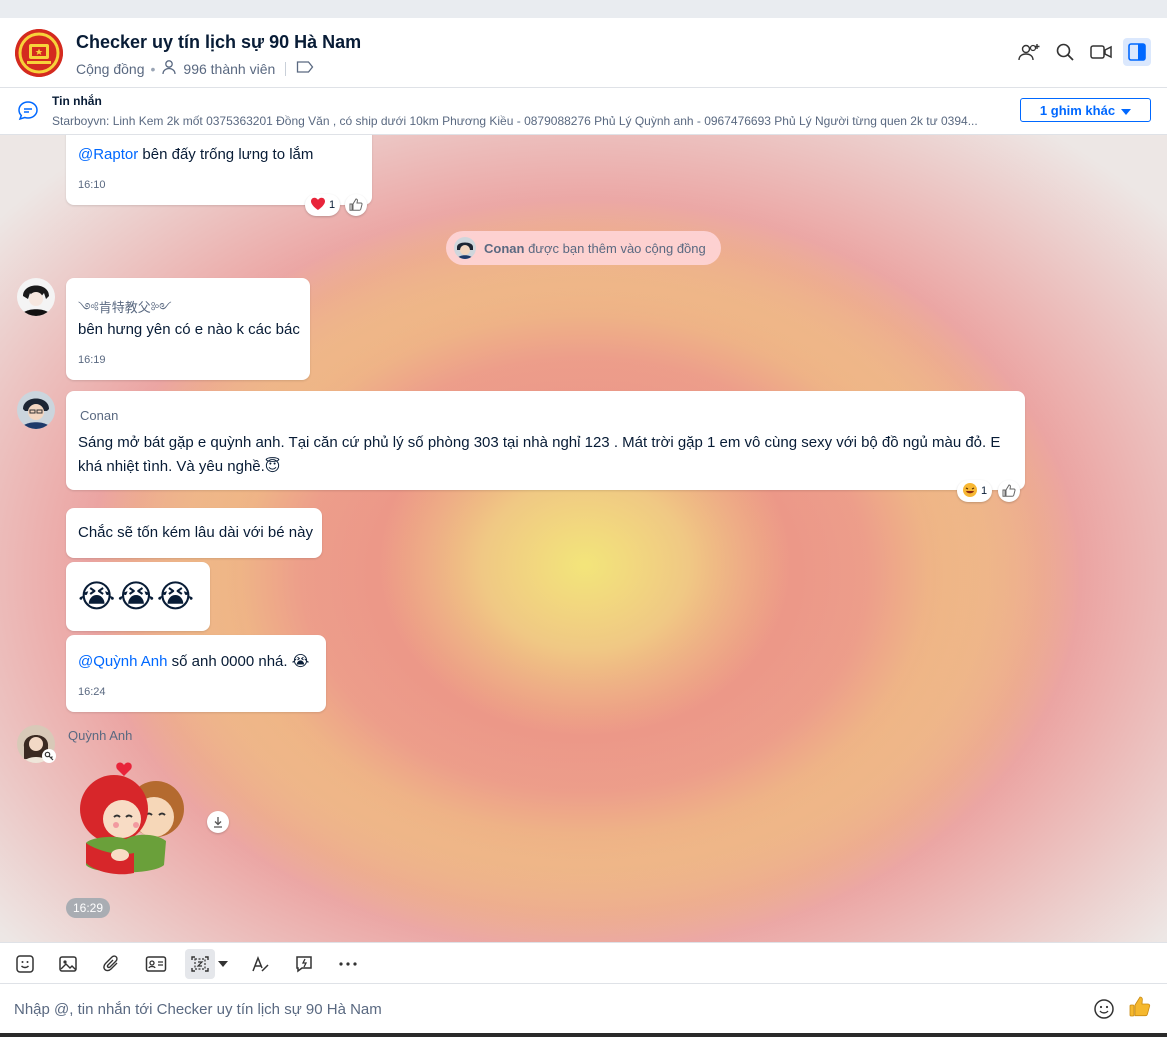  I want to click on contact-card-icon, so click(156, 964).